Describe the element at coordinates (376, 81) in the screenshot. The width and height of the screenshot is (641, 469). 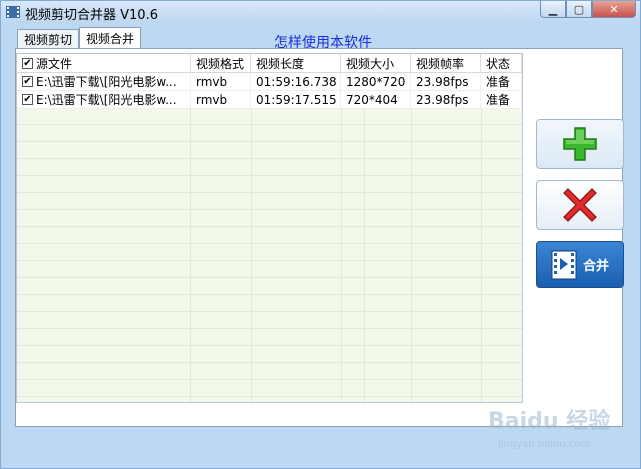
I see `cell-size: 1280*720` at that location.